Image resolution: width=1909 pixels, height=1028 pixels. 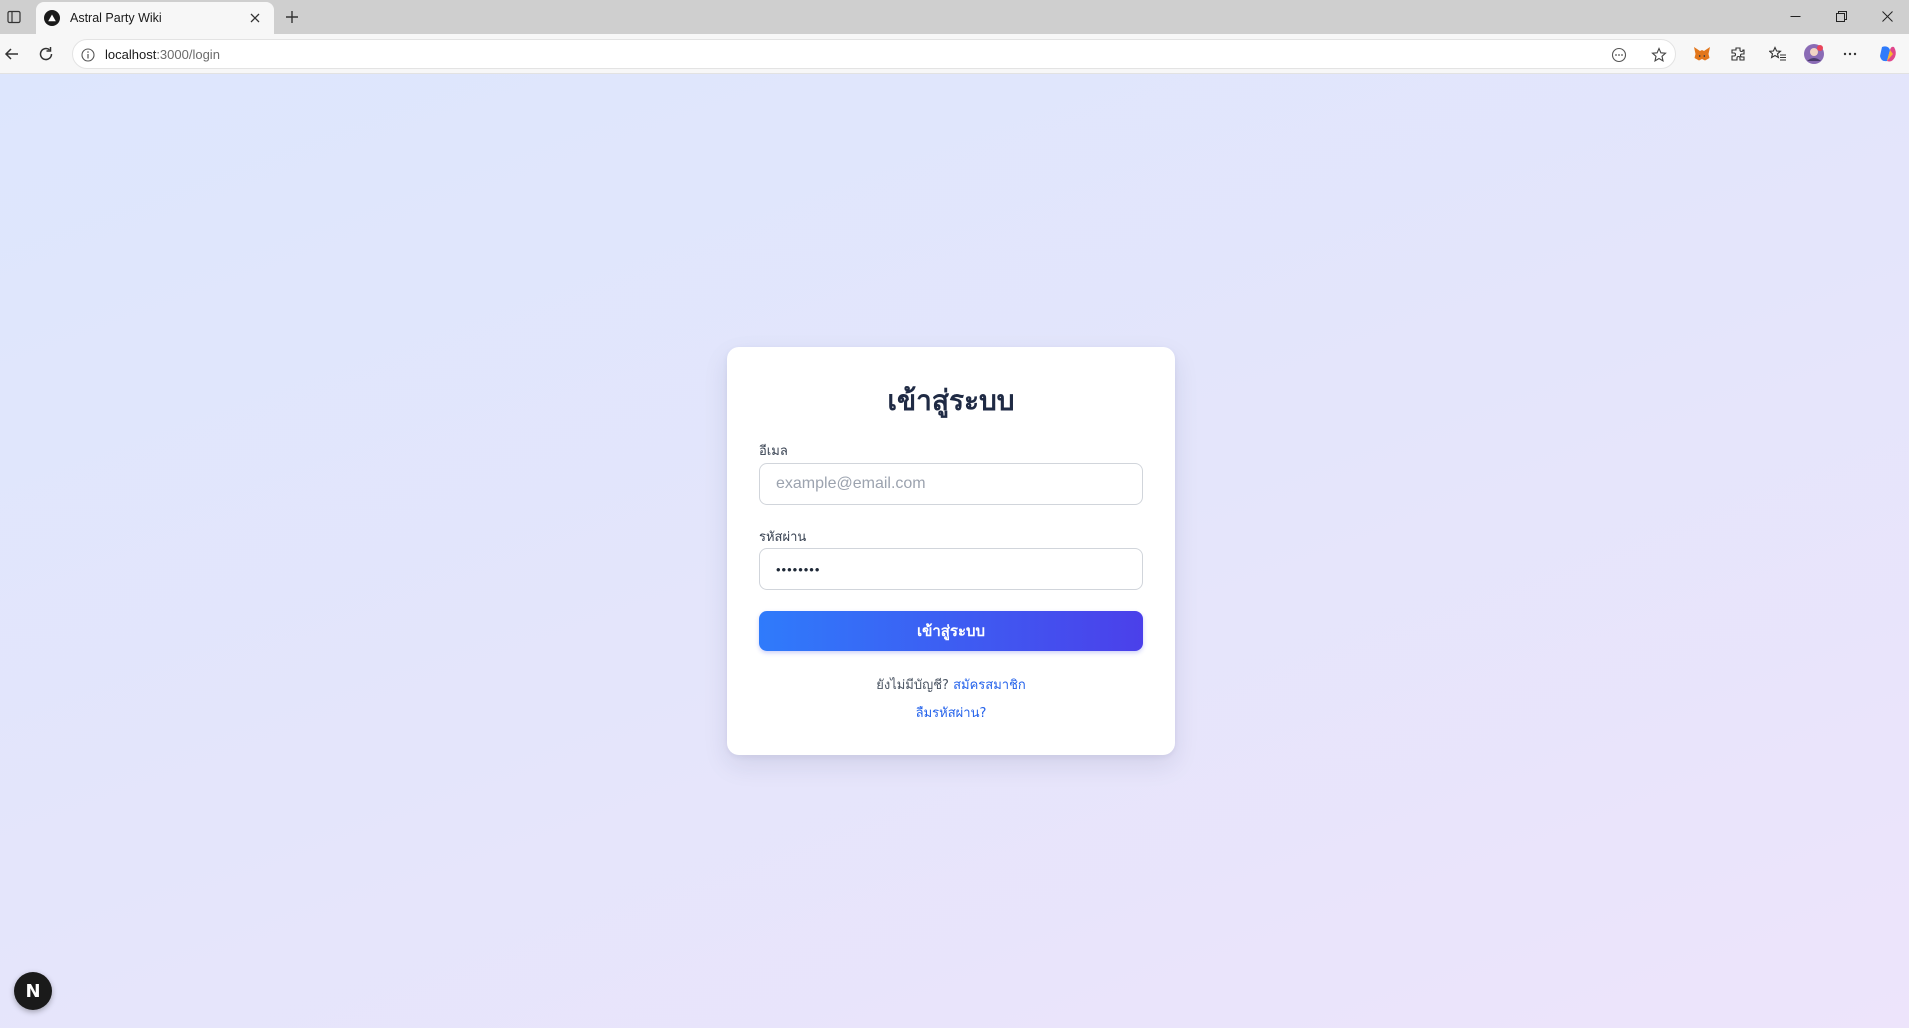 I want to click on reading-mode-icon, so click(x=1619, y=55).